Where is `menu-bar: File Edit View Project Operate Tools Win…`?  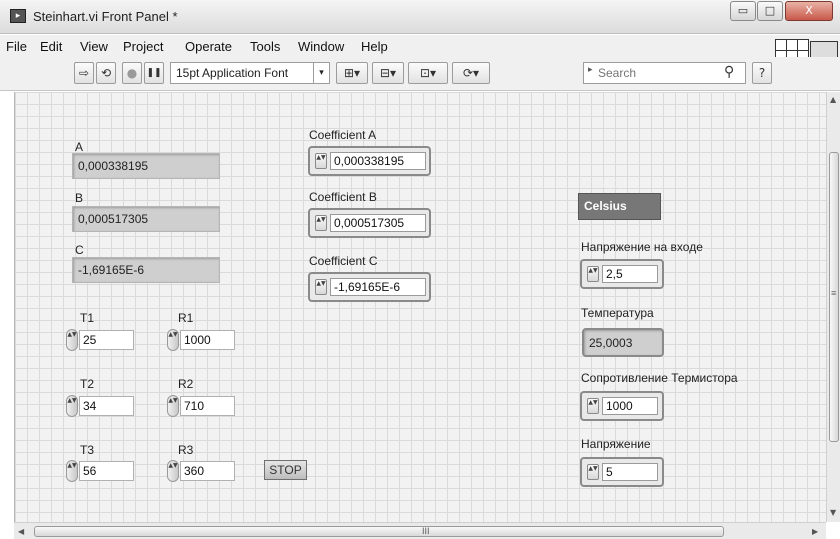
menu-bar: File Edit View Project Operate Tools Win… is located at coordinates (420, 46).